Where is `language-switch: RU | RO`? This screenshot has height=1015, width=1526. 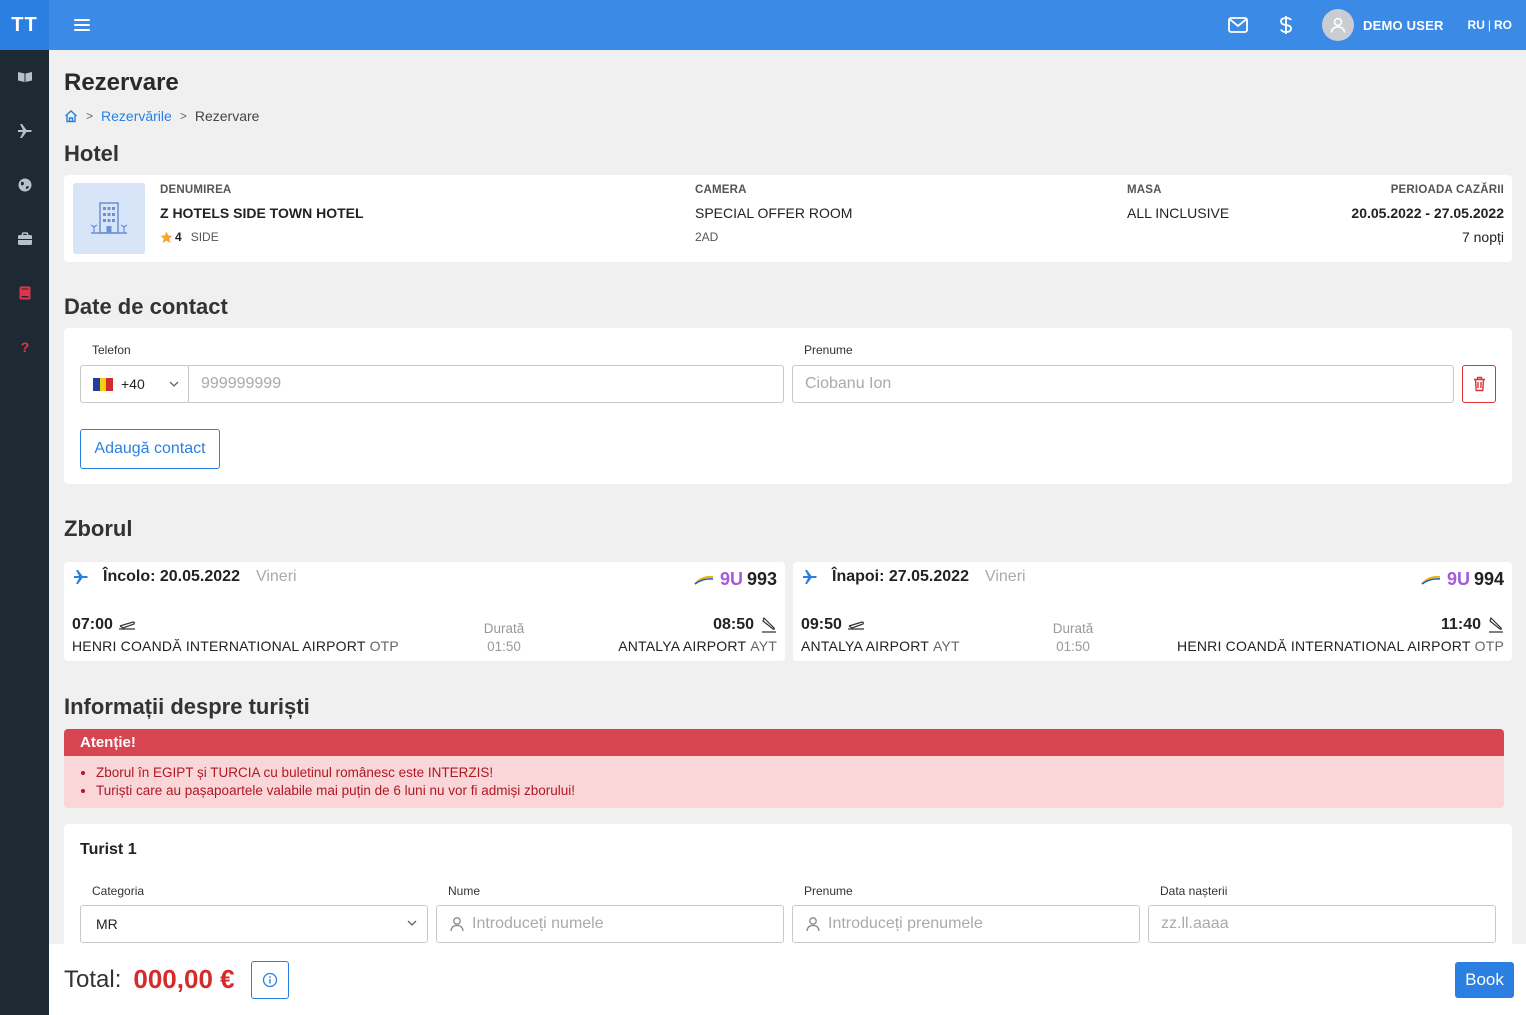
language-switch: RU | RO is located at coordinates (1490, 25).